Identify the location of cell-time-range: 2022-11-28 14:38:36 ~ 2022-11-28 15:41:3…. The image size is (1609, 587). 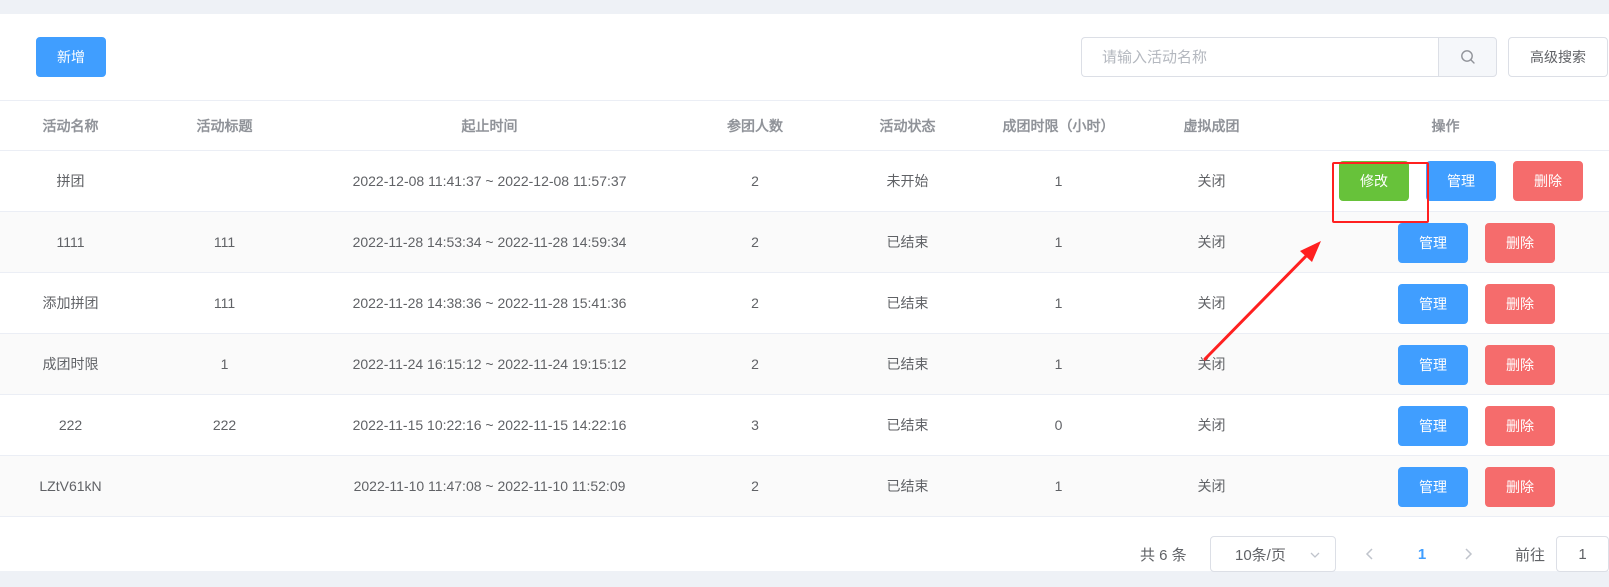
(489, 303).